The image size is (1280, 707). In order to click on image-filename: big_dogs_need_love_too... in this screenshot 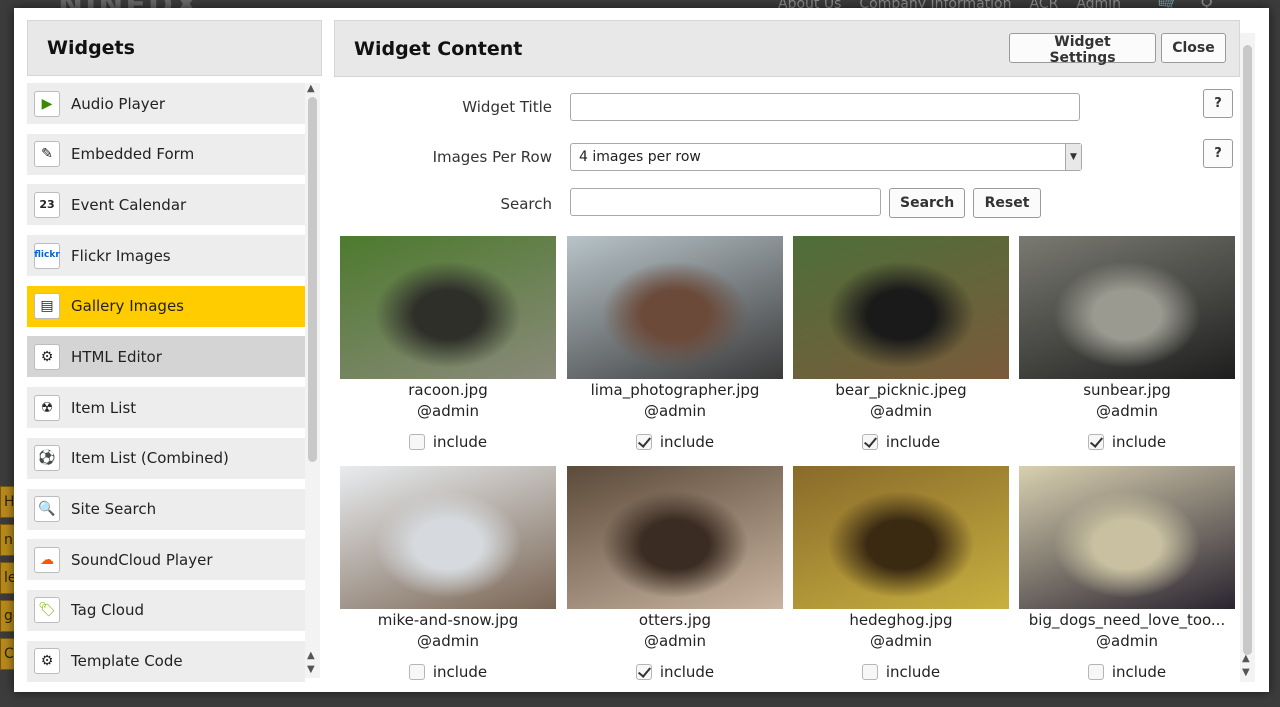, I will do `click(1127, 620)`.